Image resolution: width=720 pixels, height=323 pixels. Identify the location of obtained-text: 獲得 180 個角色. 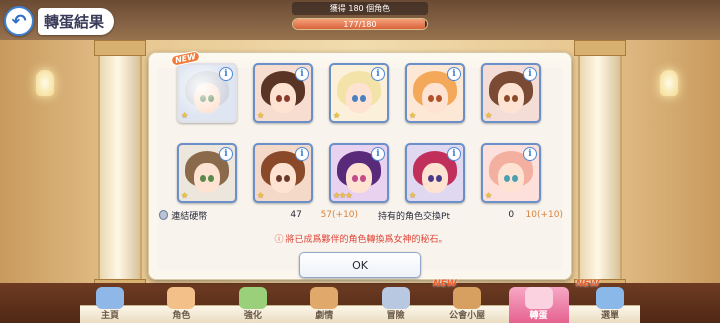
(360, 8).